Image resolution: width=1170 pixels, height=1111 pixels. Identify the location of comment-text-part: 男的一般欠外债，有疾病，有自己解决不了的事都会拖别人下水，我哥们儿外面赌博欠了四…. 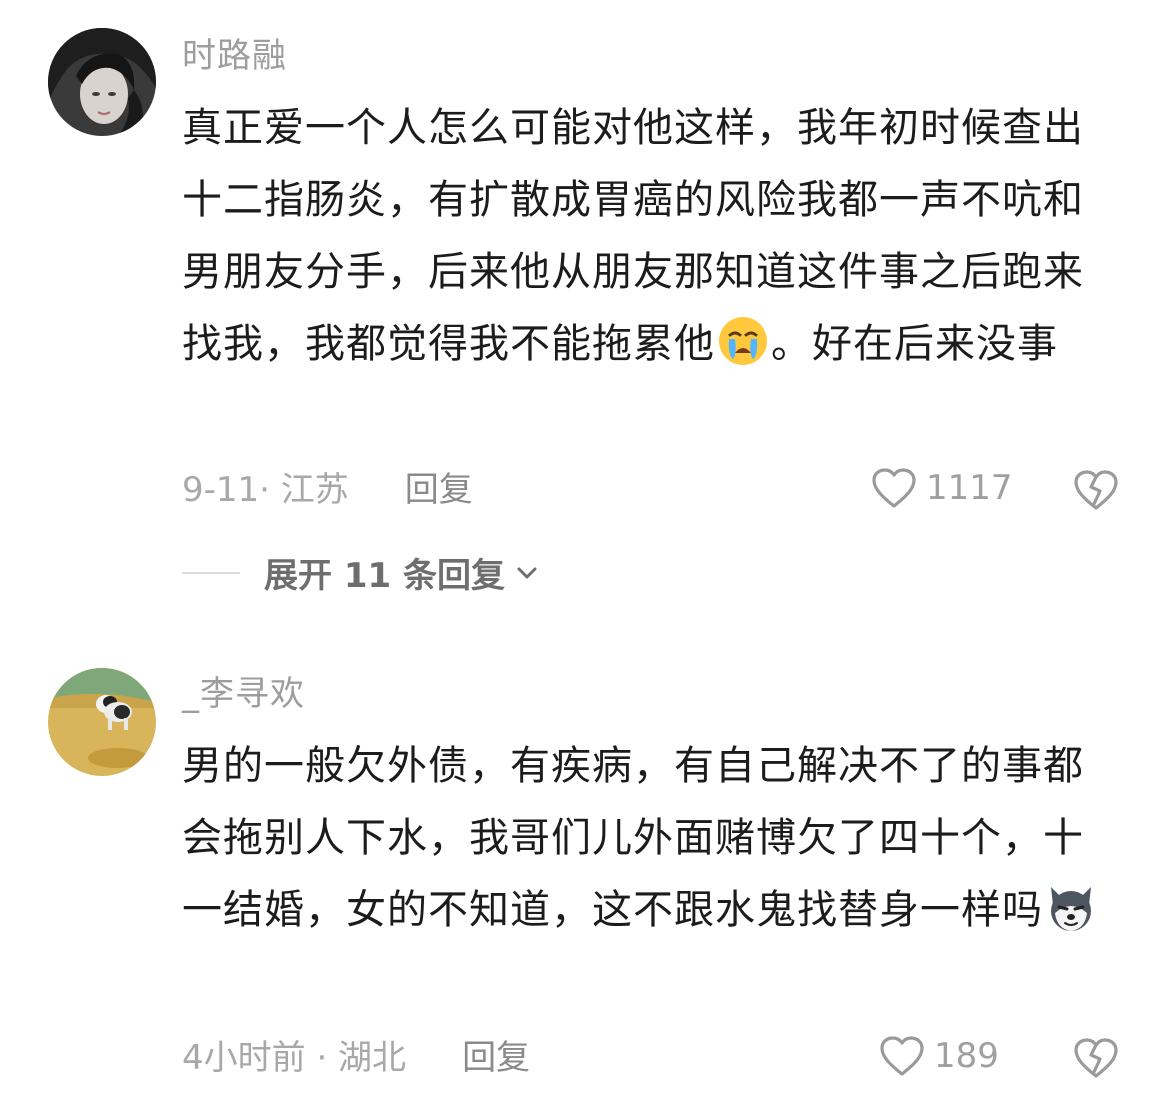
(633, 838).